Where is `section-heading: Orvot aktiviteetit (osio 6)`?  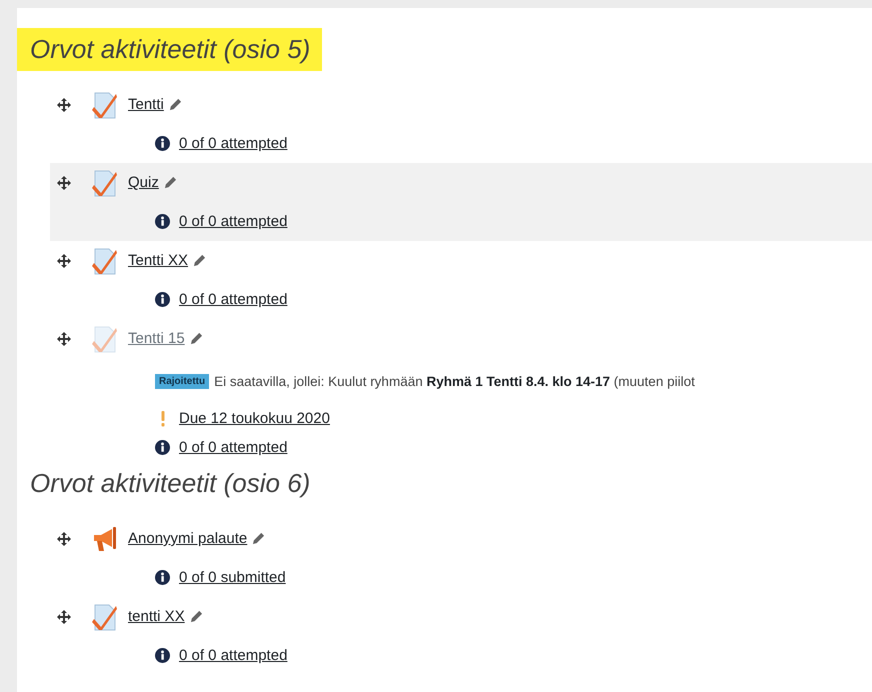 section-heading: Orvot aktiviteetit (osio 6) is located at coordinates (170, 483).